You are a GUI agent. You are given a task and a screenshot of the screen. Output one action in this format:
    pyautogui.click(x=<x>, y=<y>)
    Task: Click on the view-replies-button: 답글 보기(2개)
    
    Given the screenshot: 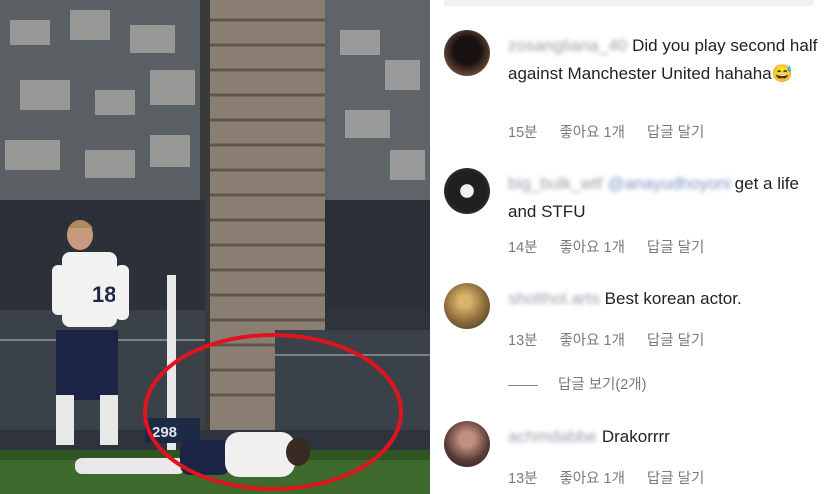 What is the action you would take?
    pyautogui.click(x=577, y=383)
    